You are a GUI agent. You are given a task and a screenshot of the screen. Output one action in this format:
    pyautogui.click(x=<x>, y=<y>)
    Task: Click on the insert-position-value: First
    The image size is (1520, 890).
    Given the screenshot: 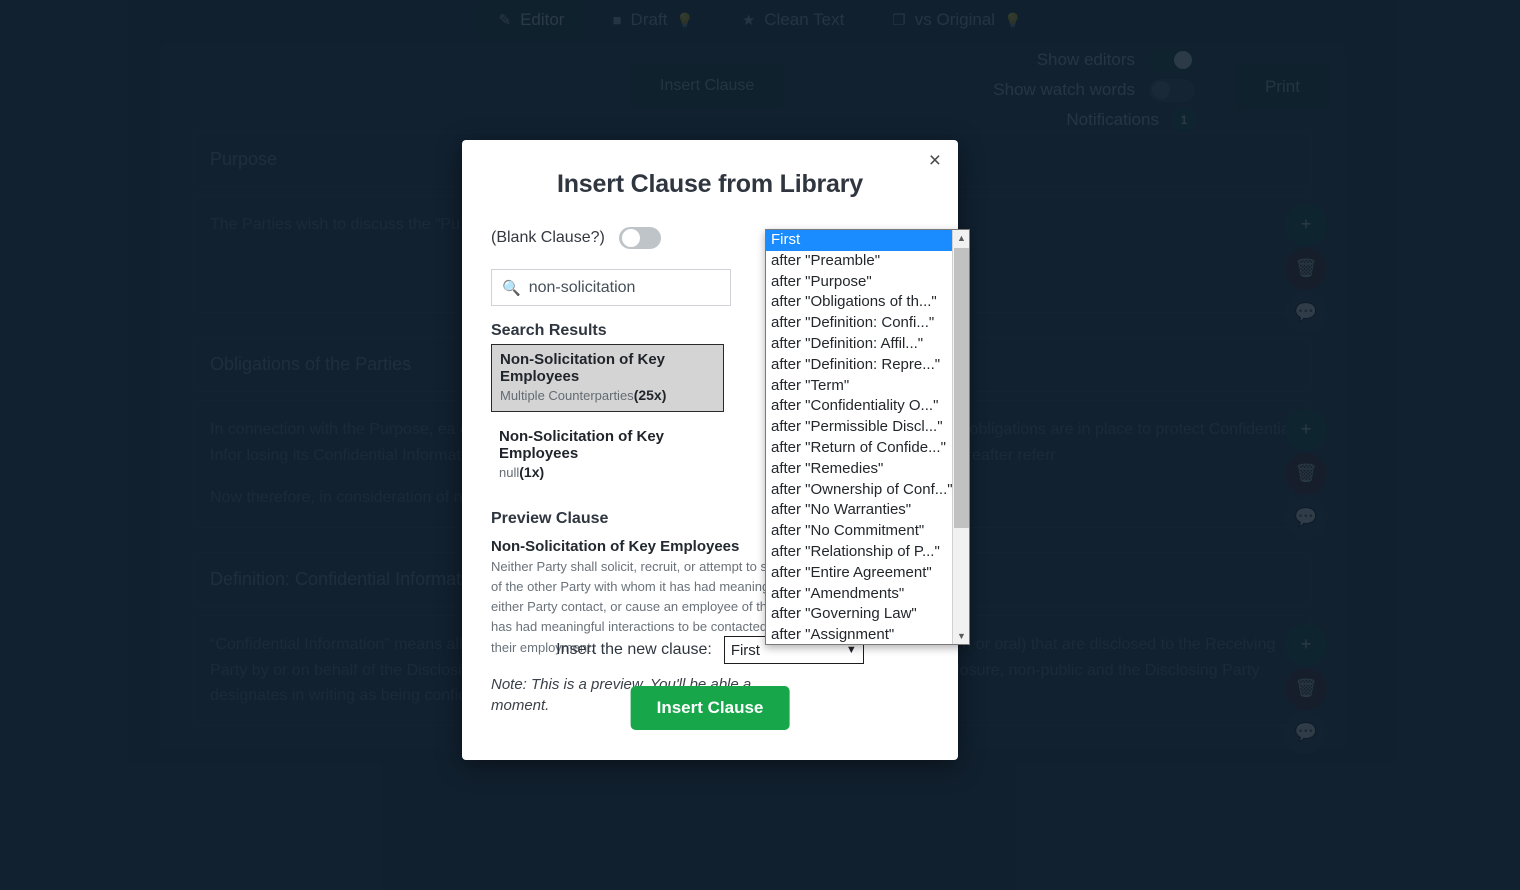 What is the action you would take?
    pyautogui.click(x=745, y=650)
    